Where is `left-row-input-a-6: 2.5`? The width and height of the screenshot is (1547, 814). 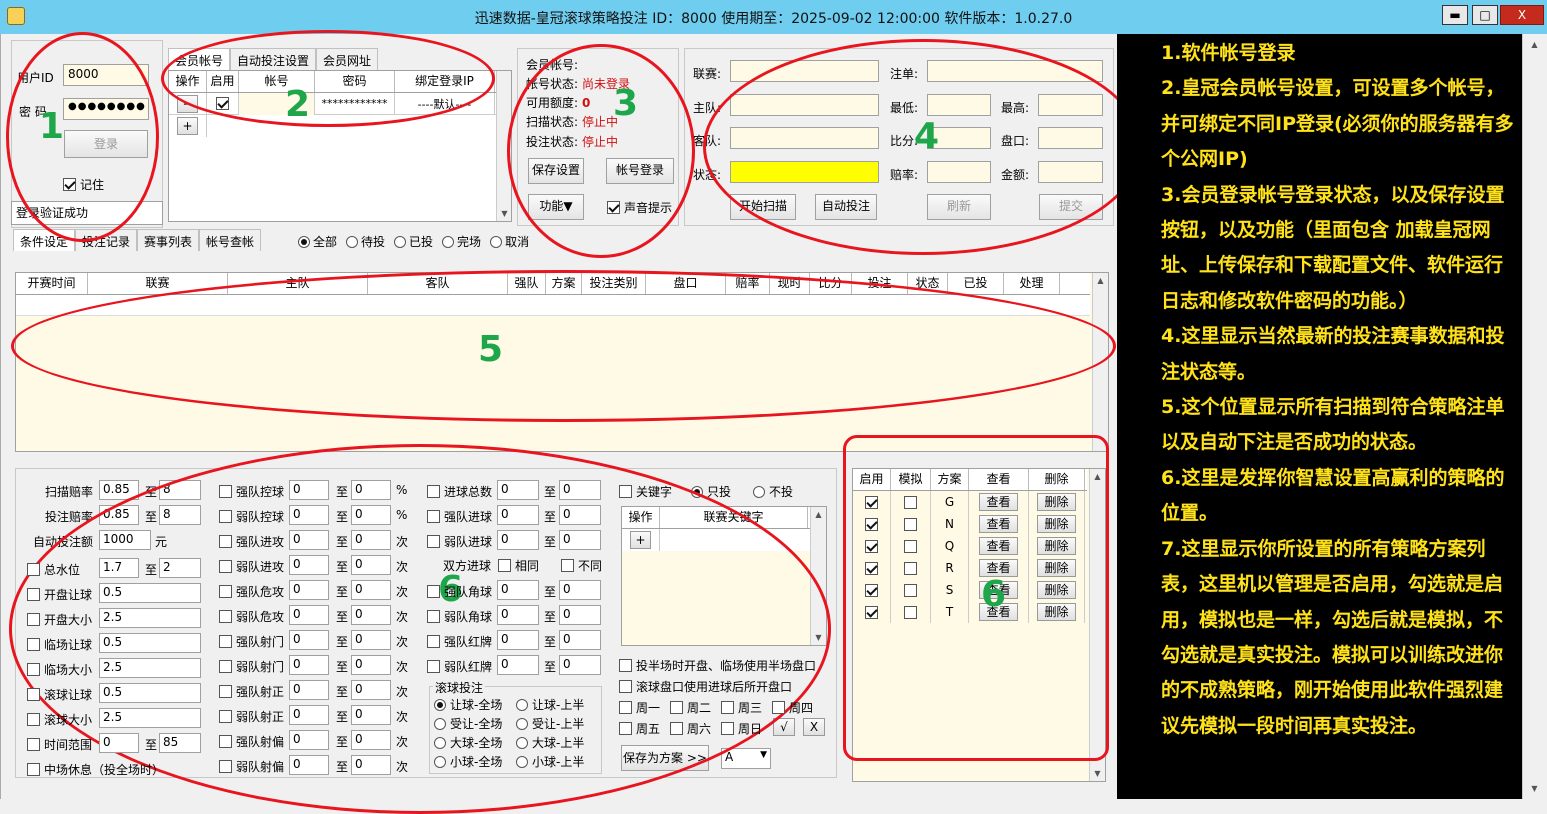
left-row-input-a-6: 2.5 is located at coordinates (150, 718).